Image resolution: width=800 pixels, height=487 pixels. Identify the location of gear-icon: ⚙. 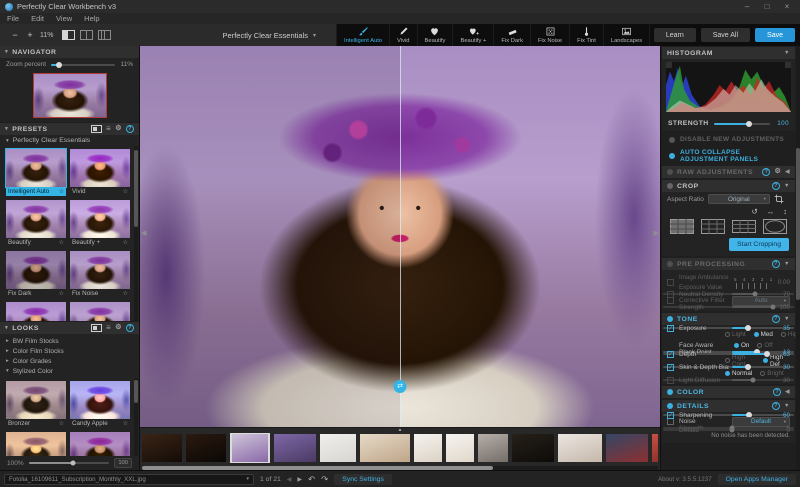
(118, 129).